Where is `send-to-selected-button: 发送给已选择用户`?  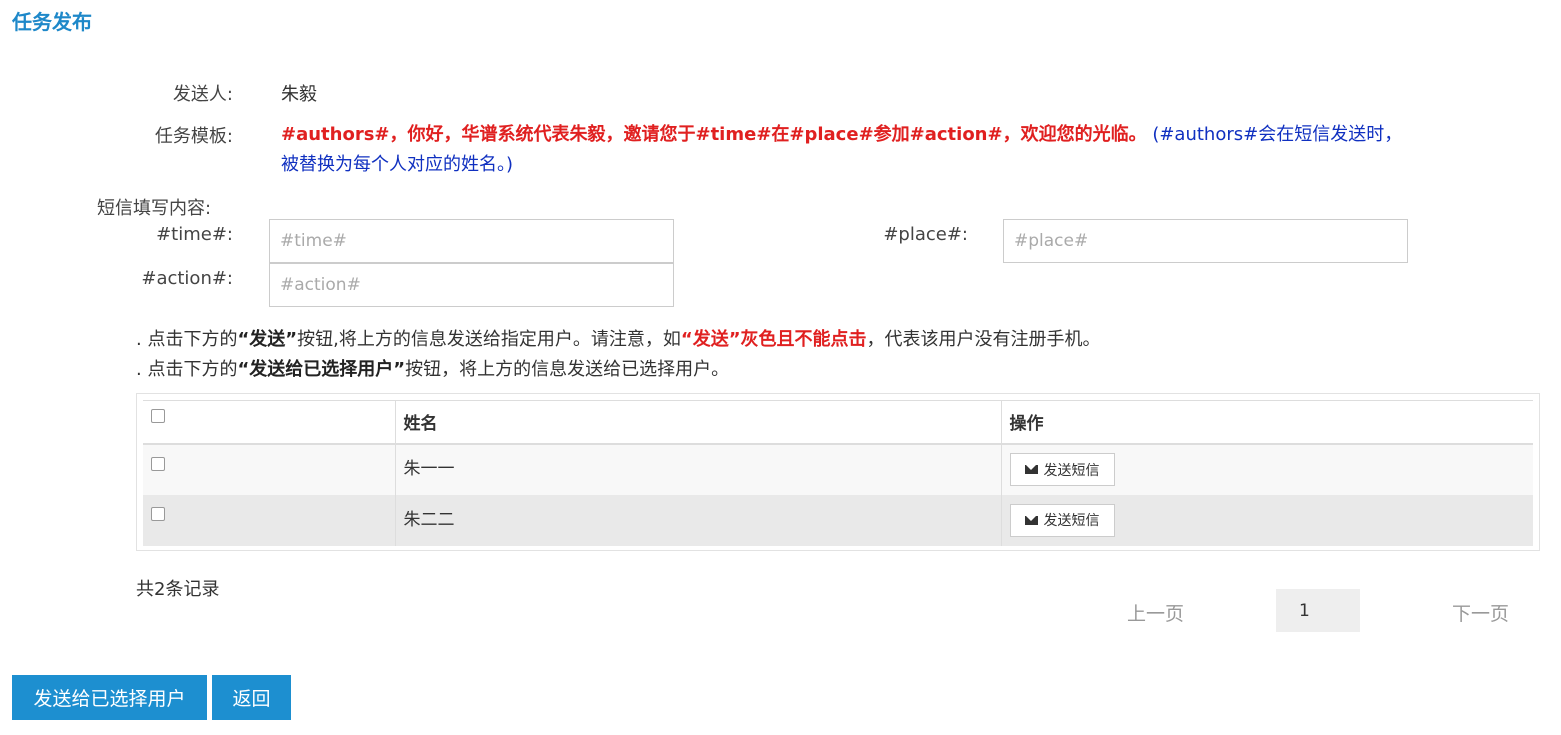 send-to-selected-button: 发送给已选择用户 is located at coordinates (109, 697).